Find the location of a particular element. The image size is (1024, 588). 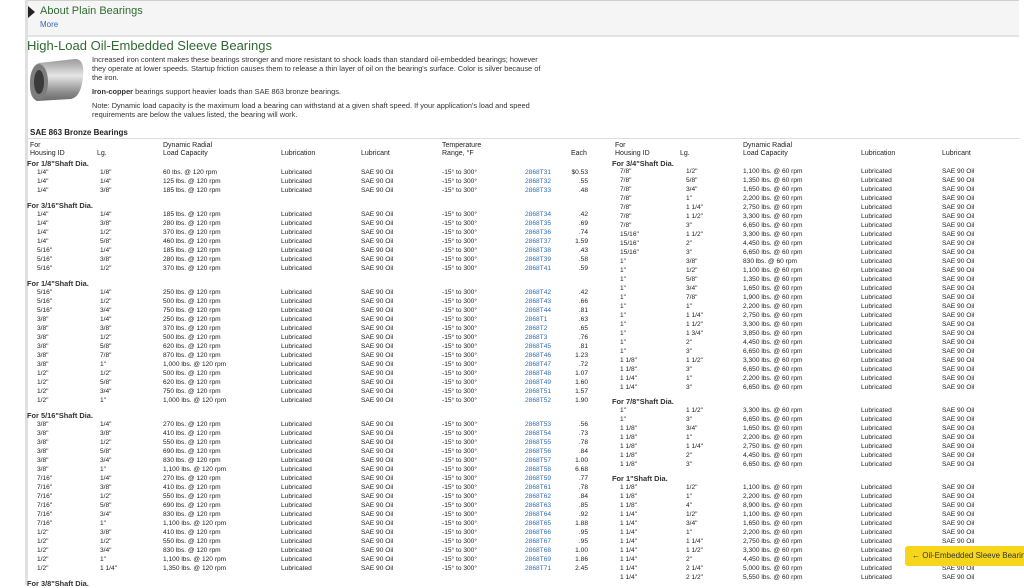

iron-copper-term: Iron-copper is located at coordinates (113, 91).